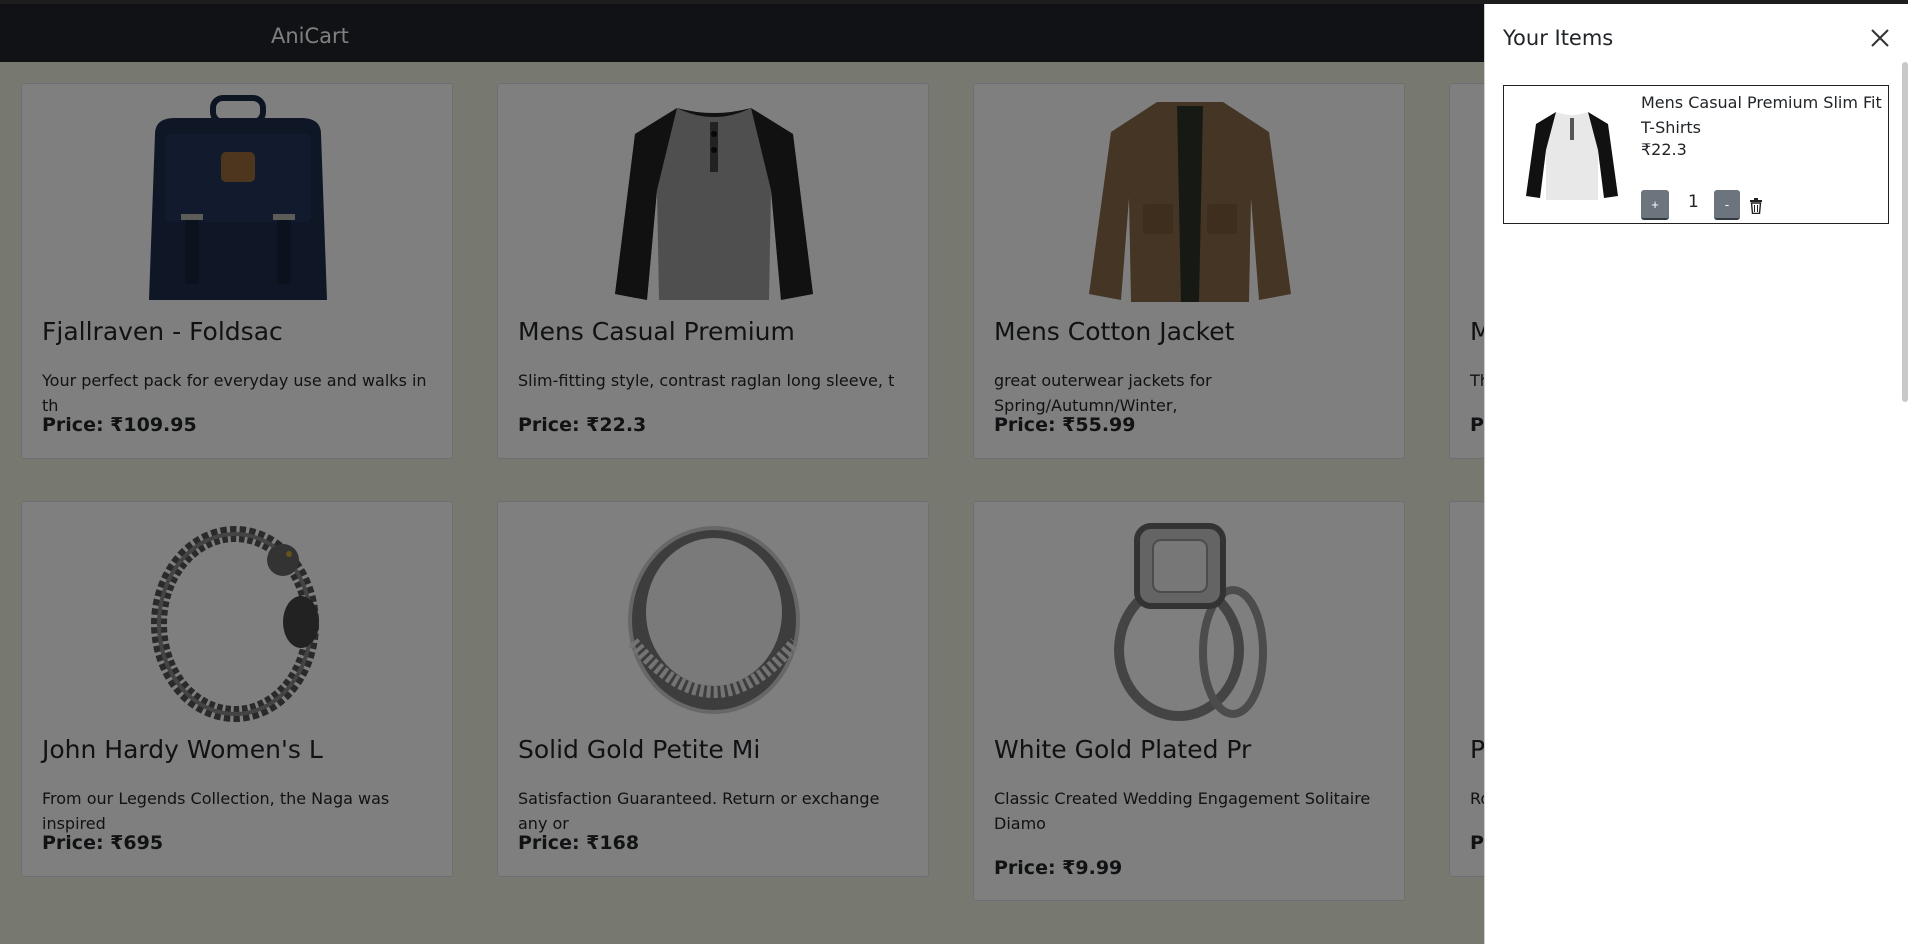  I want to click on product-price: Price: ₹168, so click(579, 843).